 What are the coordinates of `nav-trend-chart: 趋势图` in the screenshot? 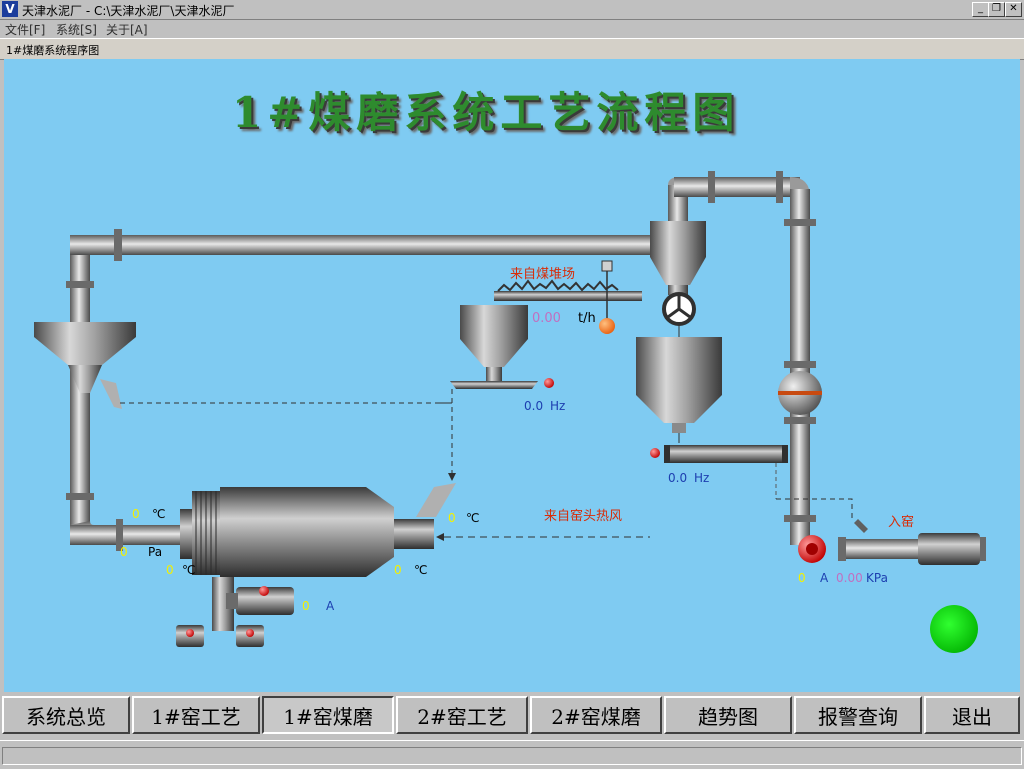 It's located at (728, 715).